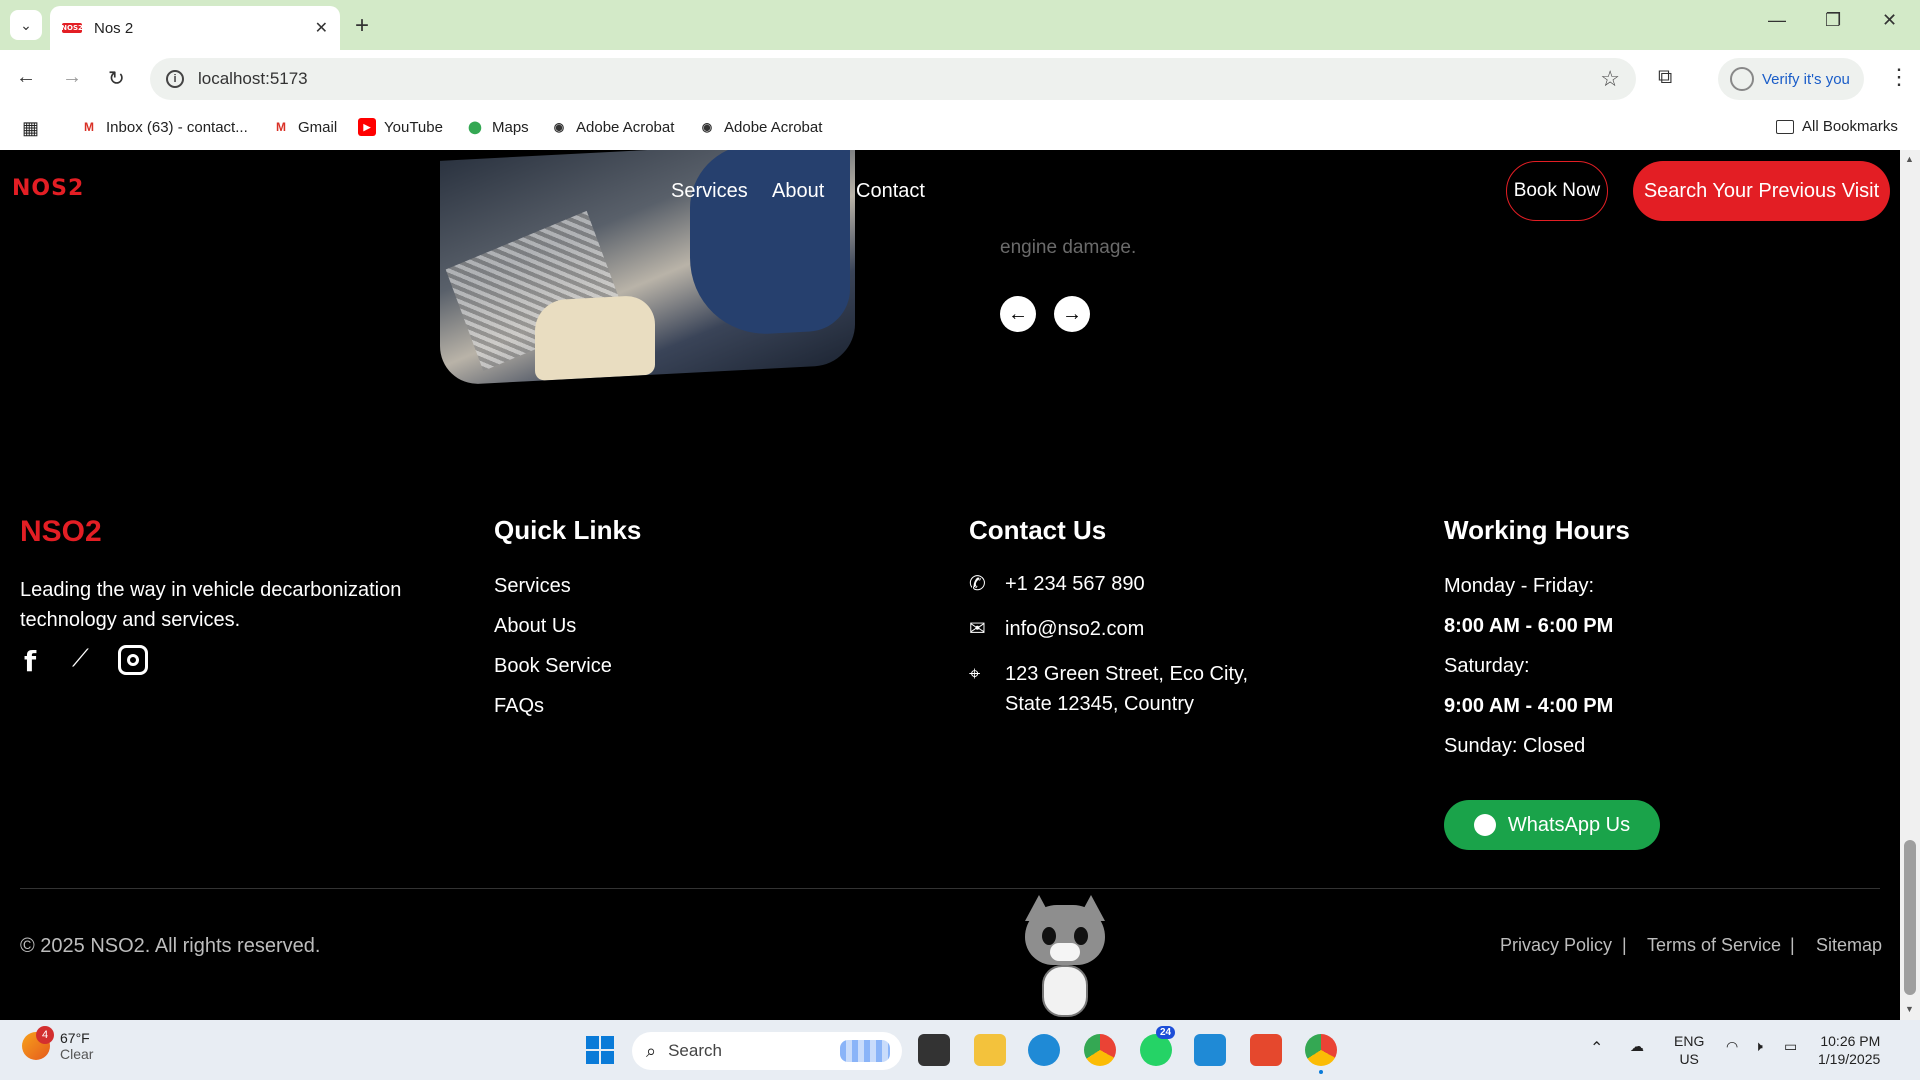  What do you see at coordinates (553, 666) in the screenshot?
I see `footer-link-book-service: Book Service` at bounding box center [553, 666].